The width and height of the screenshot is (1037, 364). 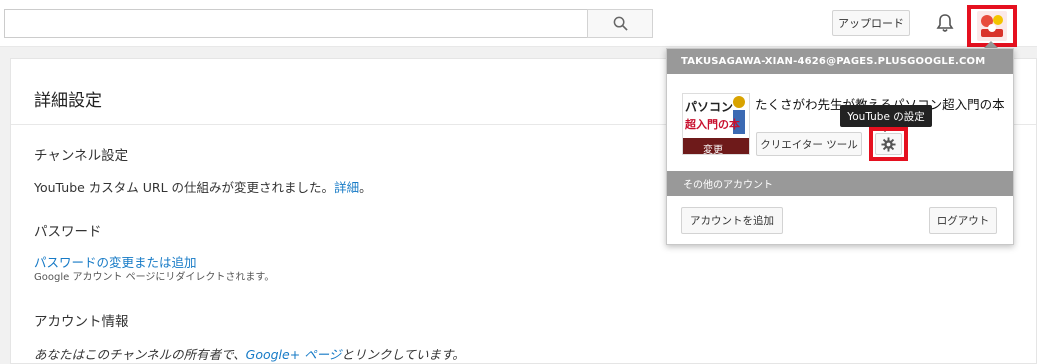 What do you see at coordinates (154, 277) in the screenshot?
I see `password-redirect-note: Google アカウント ページにリダイレクトされます。` at bounding box center [154, 277].